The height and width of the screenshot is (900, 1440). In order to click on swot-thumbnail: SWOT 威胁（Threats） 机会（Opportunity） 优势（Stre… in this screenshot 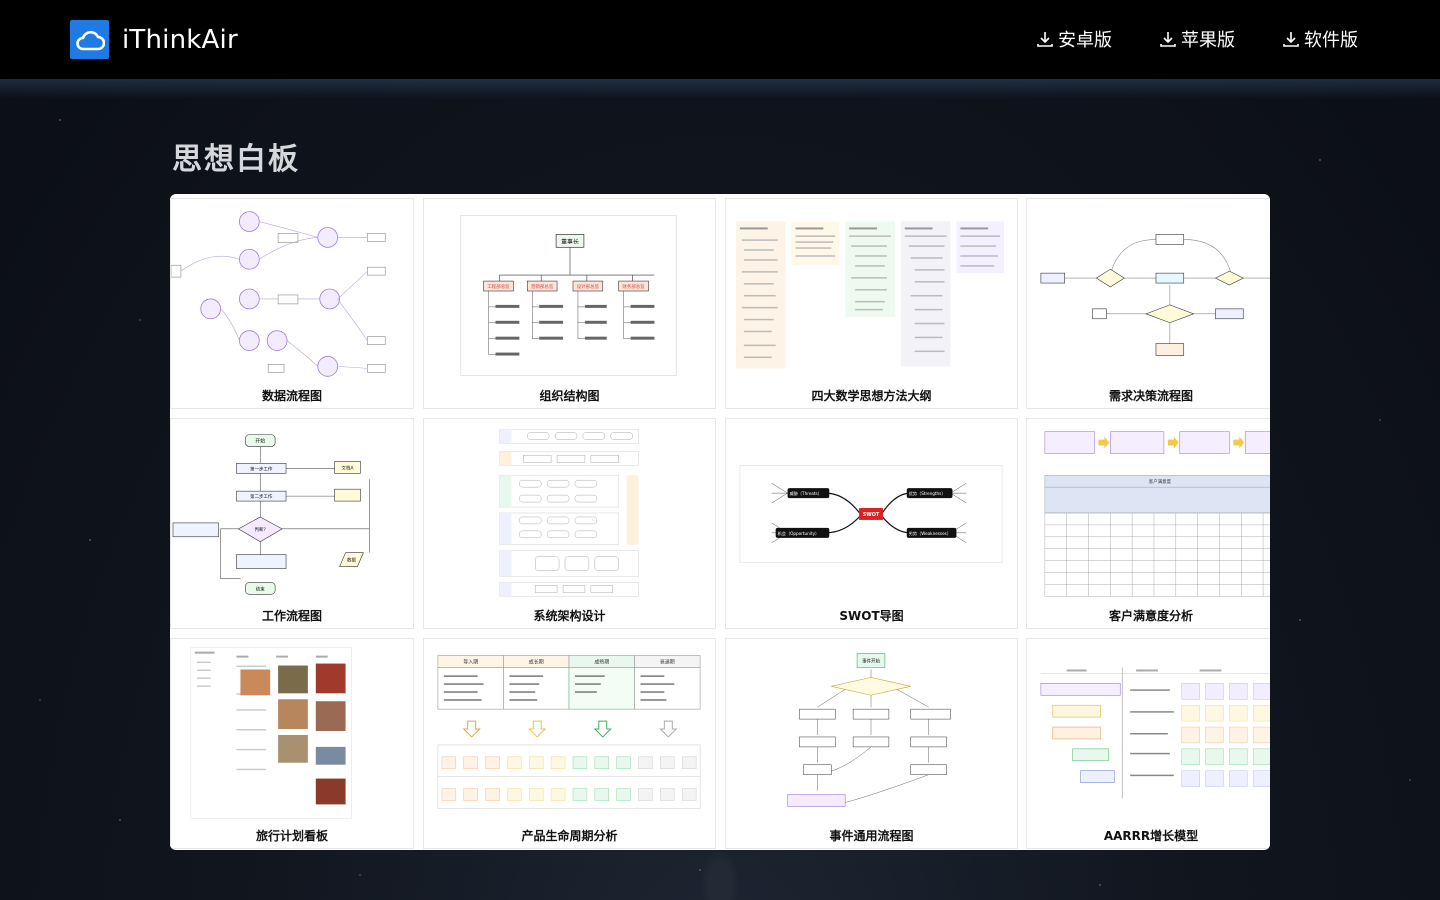, I will do `click(871, 514)`.